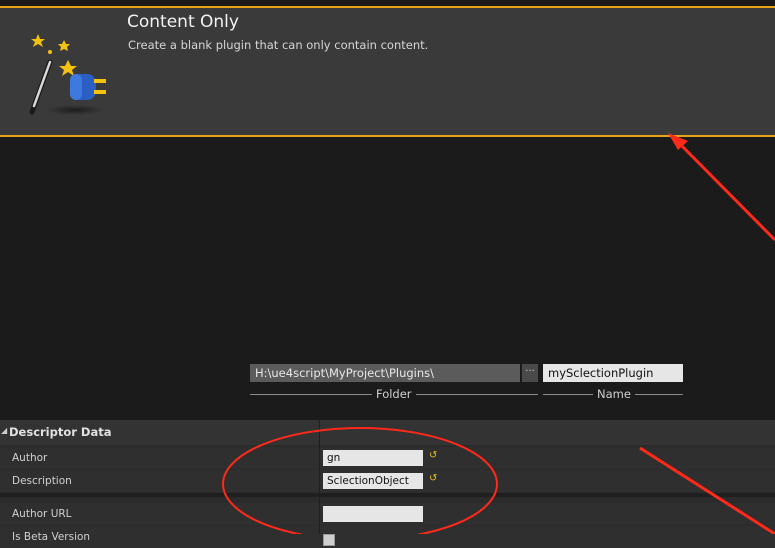 Image resolution: width=775 pixels, height=548 pixels. I want to click on prop-row-author: Author gn ↺, so click(387, 458).